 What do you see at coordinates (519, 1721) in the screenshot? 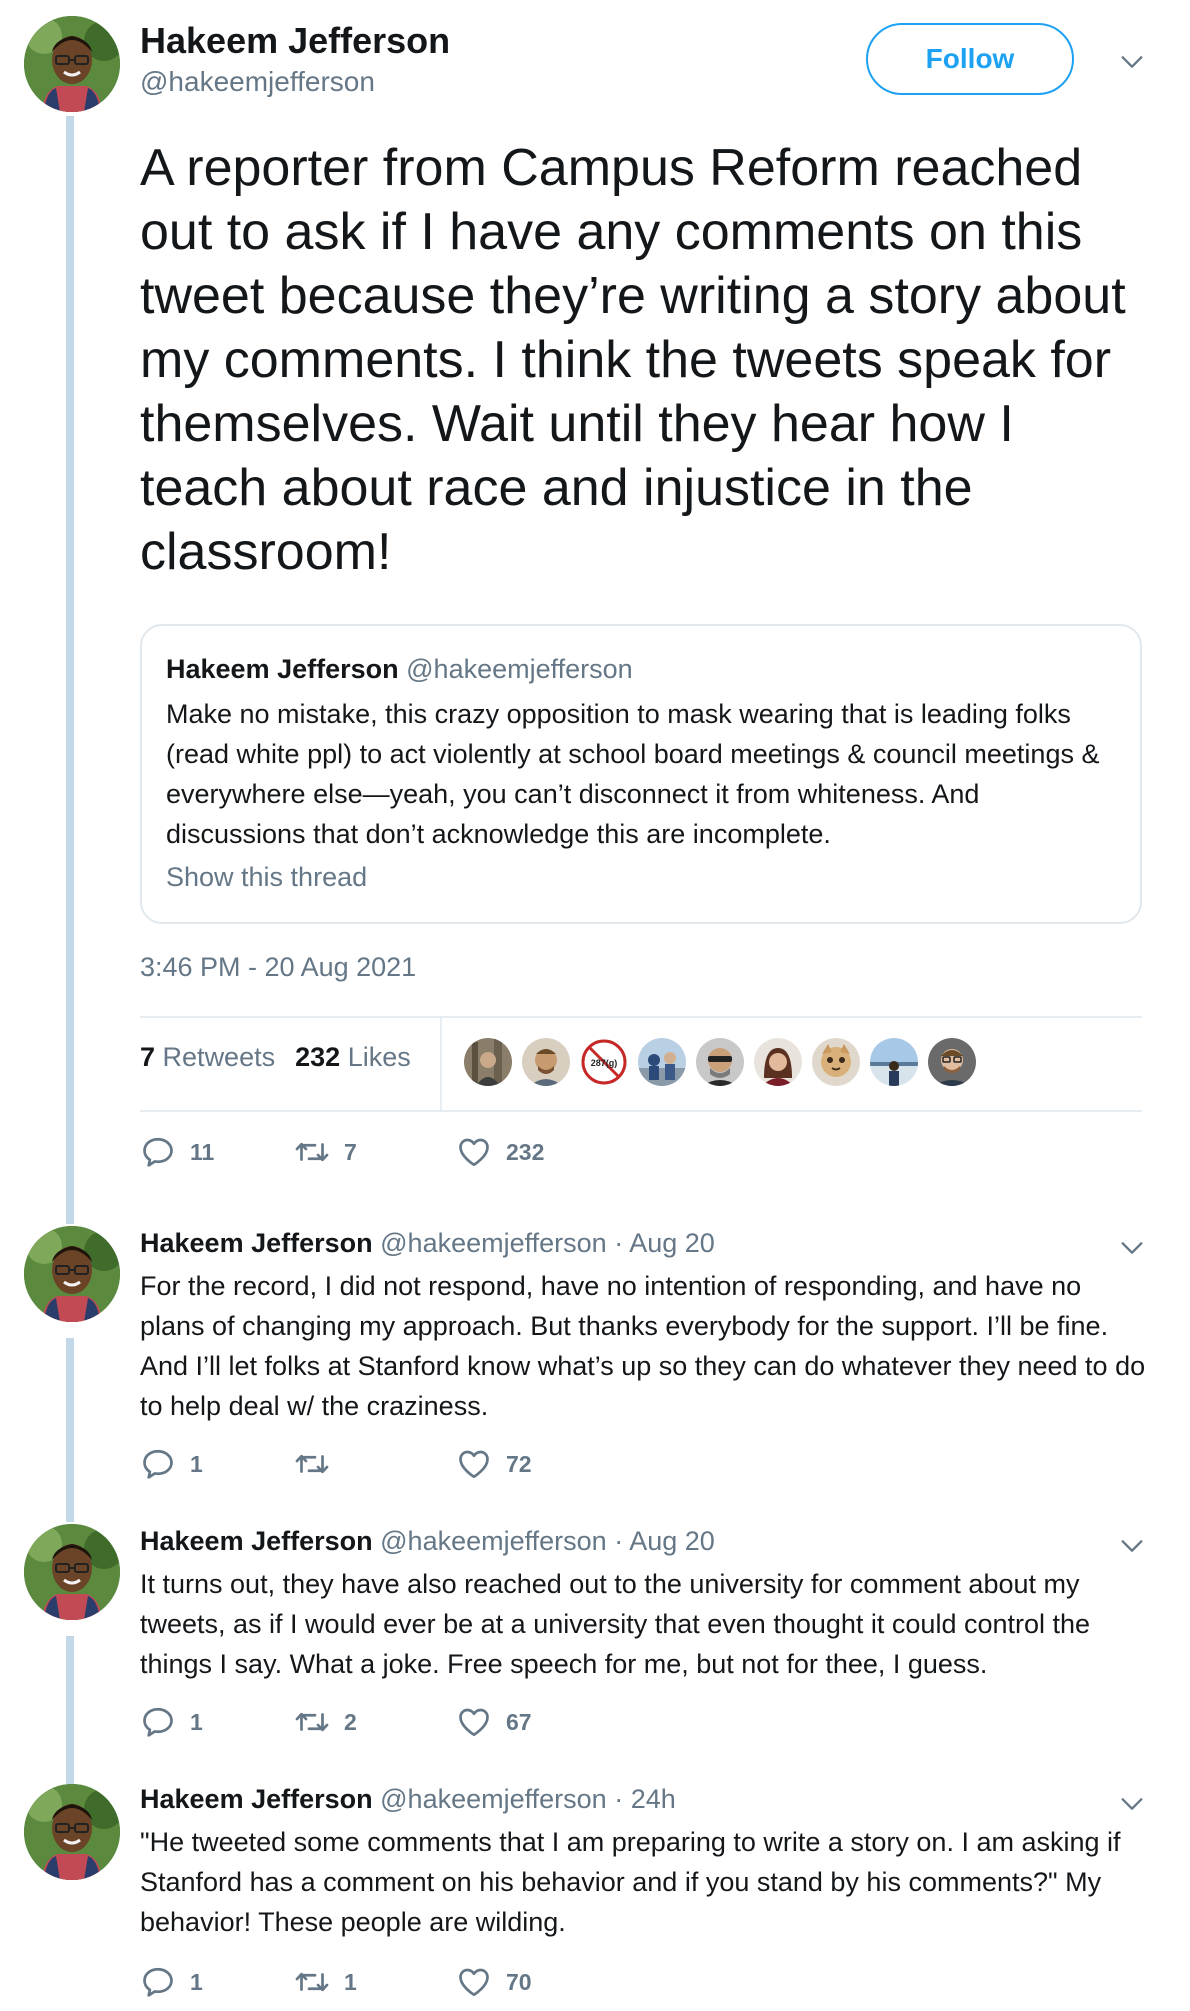
I see `like-count: 67` at bounding box center [519, 1721].